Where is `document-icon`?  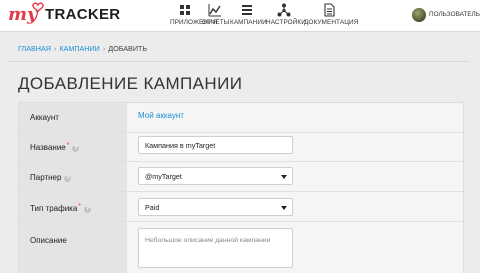 document-icon is located at coordinates (329, 10).